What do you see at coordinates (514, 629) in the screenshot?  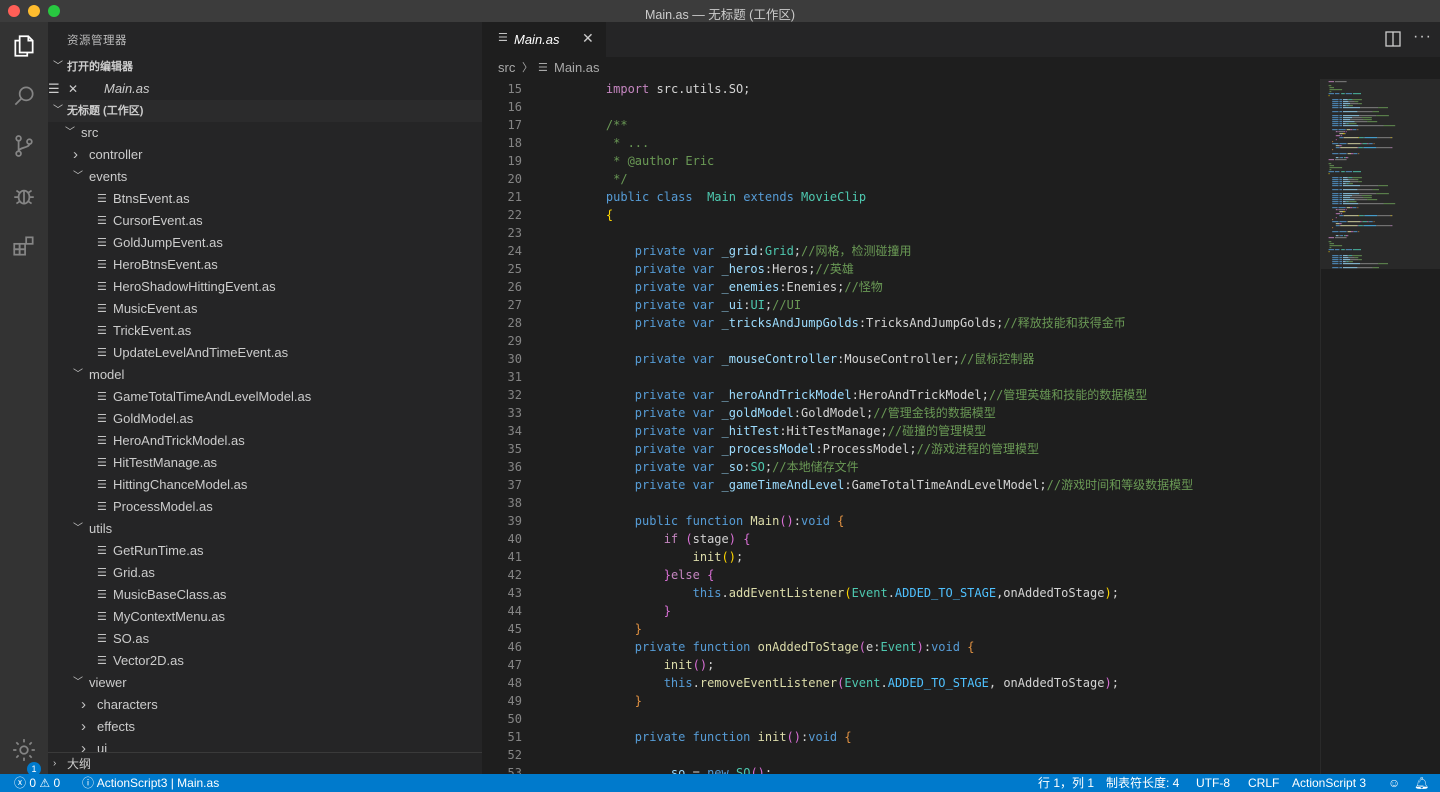 I see `line-number: 45` at bounding box center [514, 629].